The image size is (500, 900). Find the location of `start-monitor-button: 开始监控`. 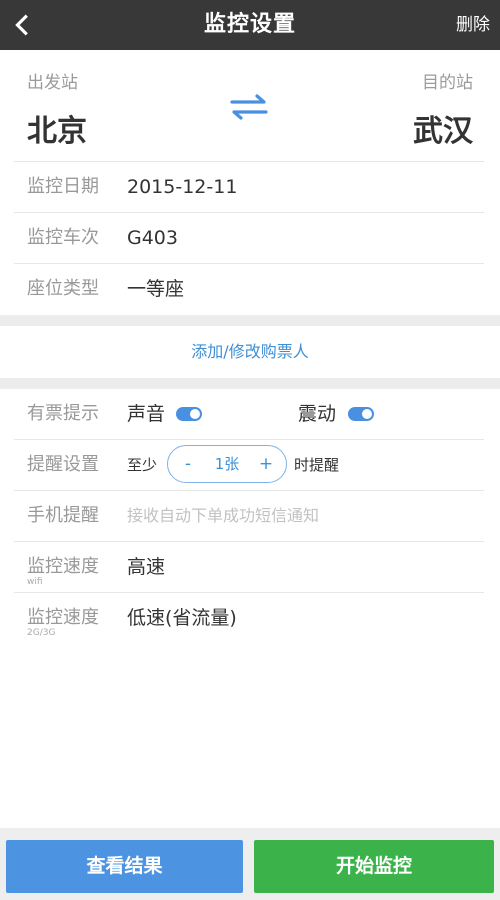

start-monitor-button: 开始监控 is located at coordinates (374, 866).